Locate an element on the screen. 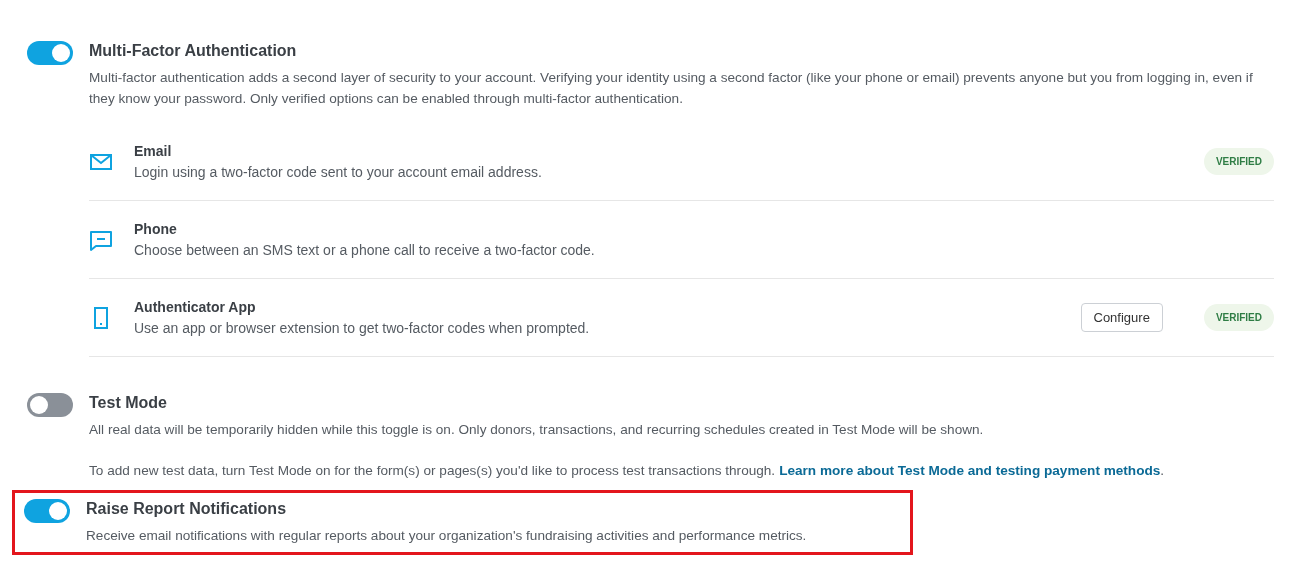 This screenshot has height=572, width=1311. setting-title: Multi-Factor Authentication is located at coordinates (193, 51).